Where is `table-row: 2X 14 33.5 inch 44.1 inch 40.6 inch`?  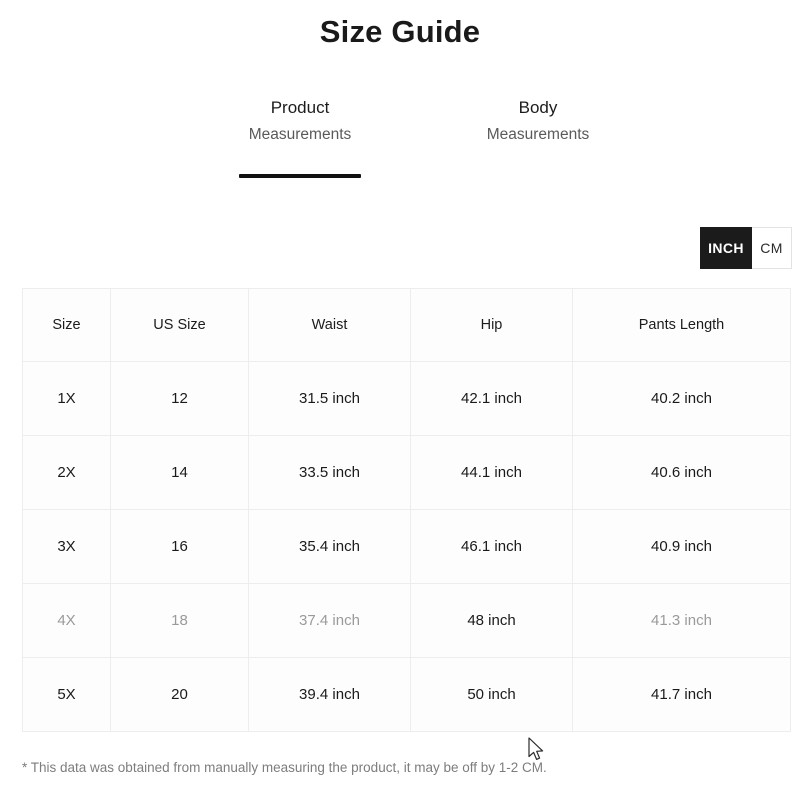 table-row: 2X 14 33.5 inch 44.1 inch 40.6 inch is located at coordinates (406, 472).